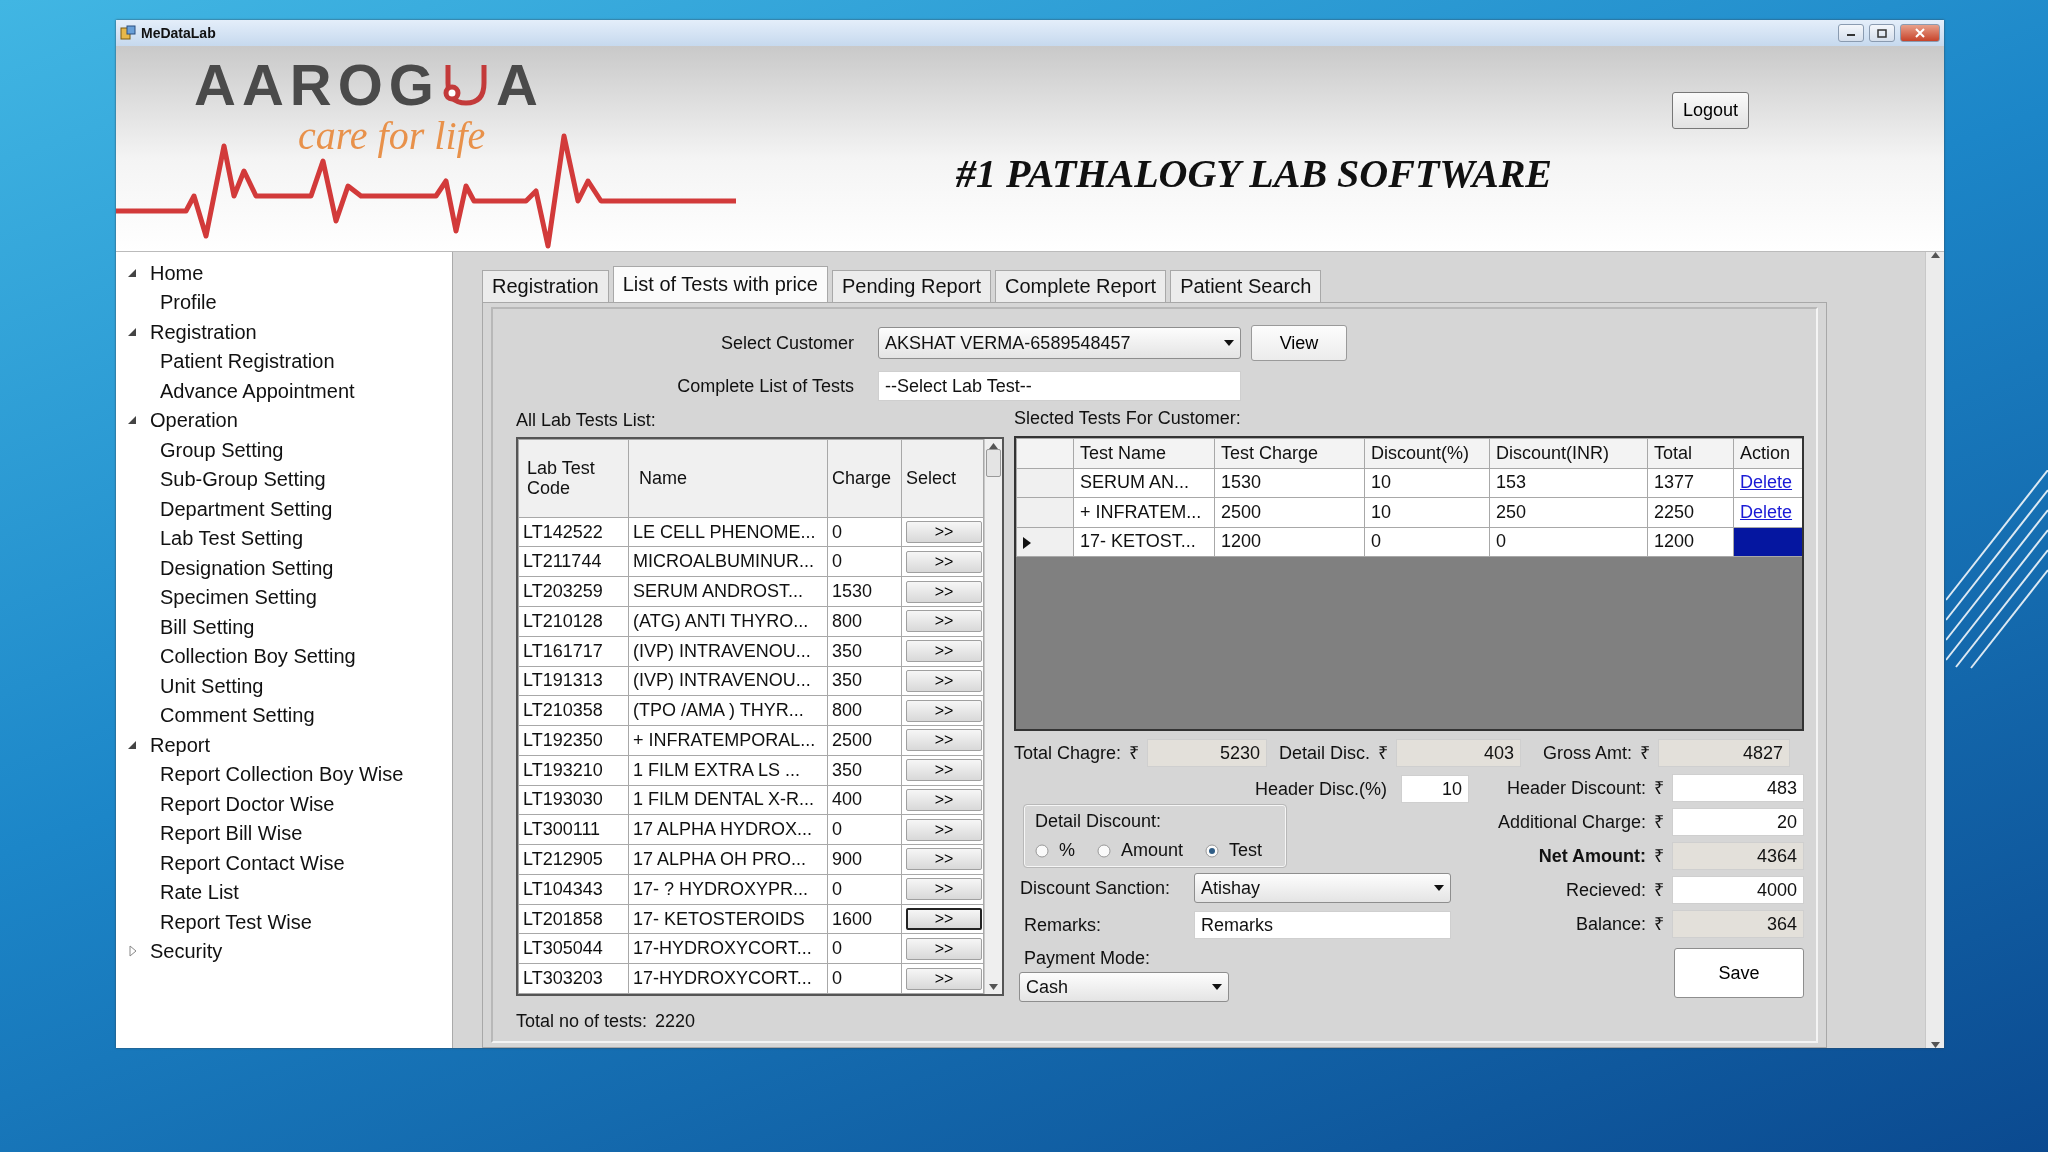  What do you see at coordinates (231, 833) in the screenshot?
I see `sidebar-item: Report Bill Wise` at bounding box center [231, 833].